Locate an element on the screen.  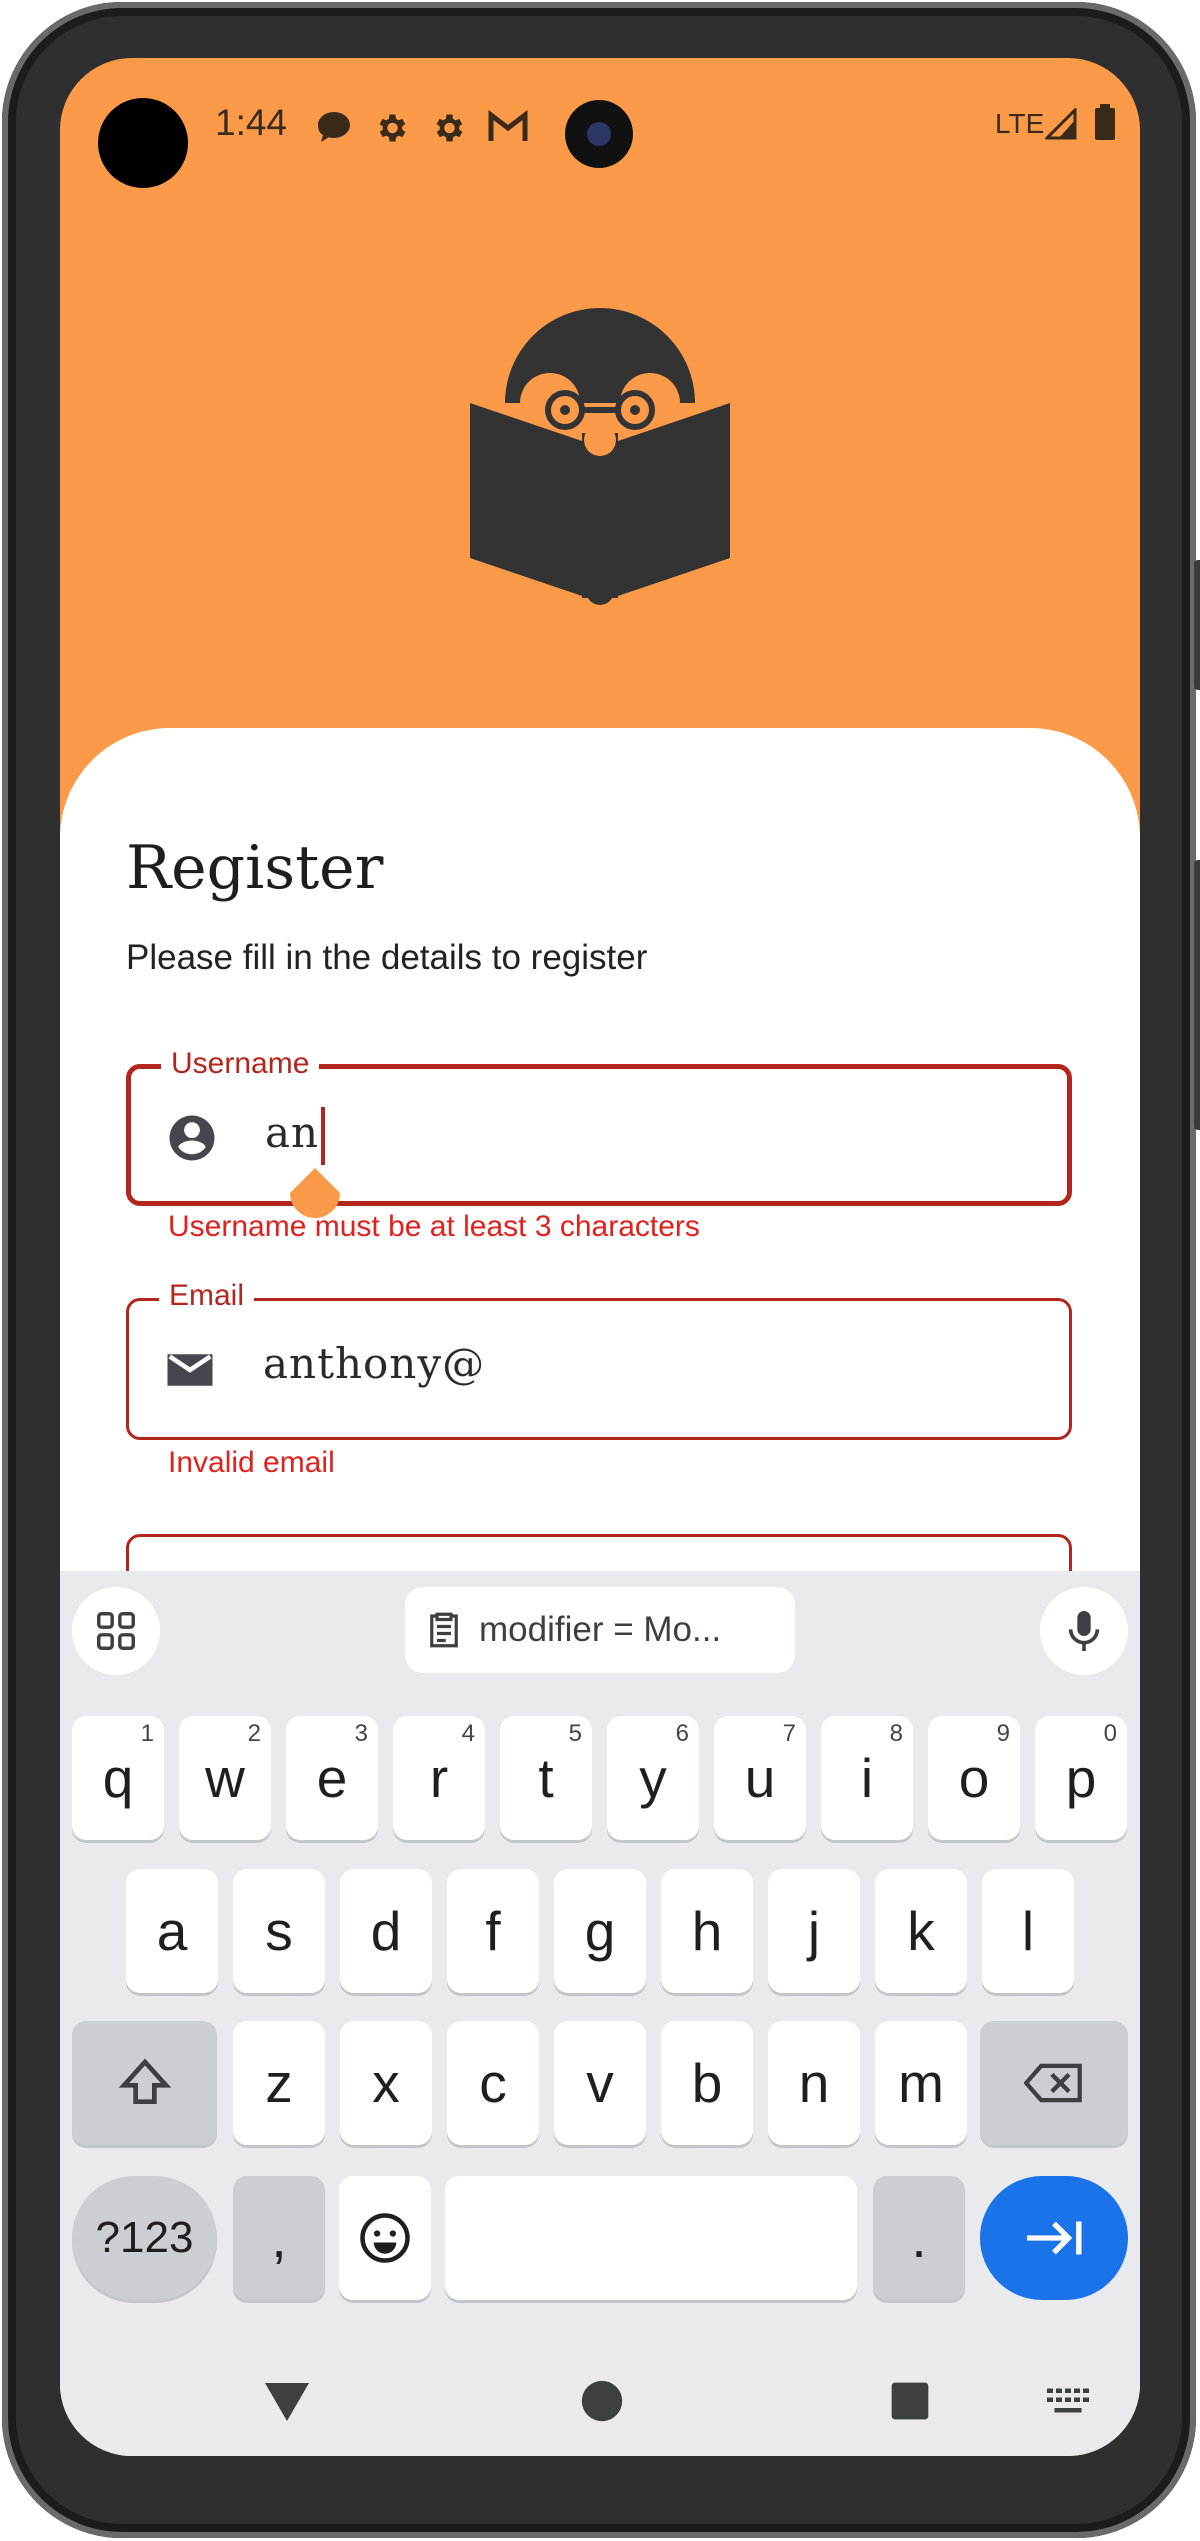
key-h: h is located at coordinates (707, 1931).